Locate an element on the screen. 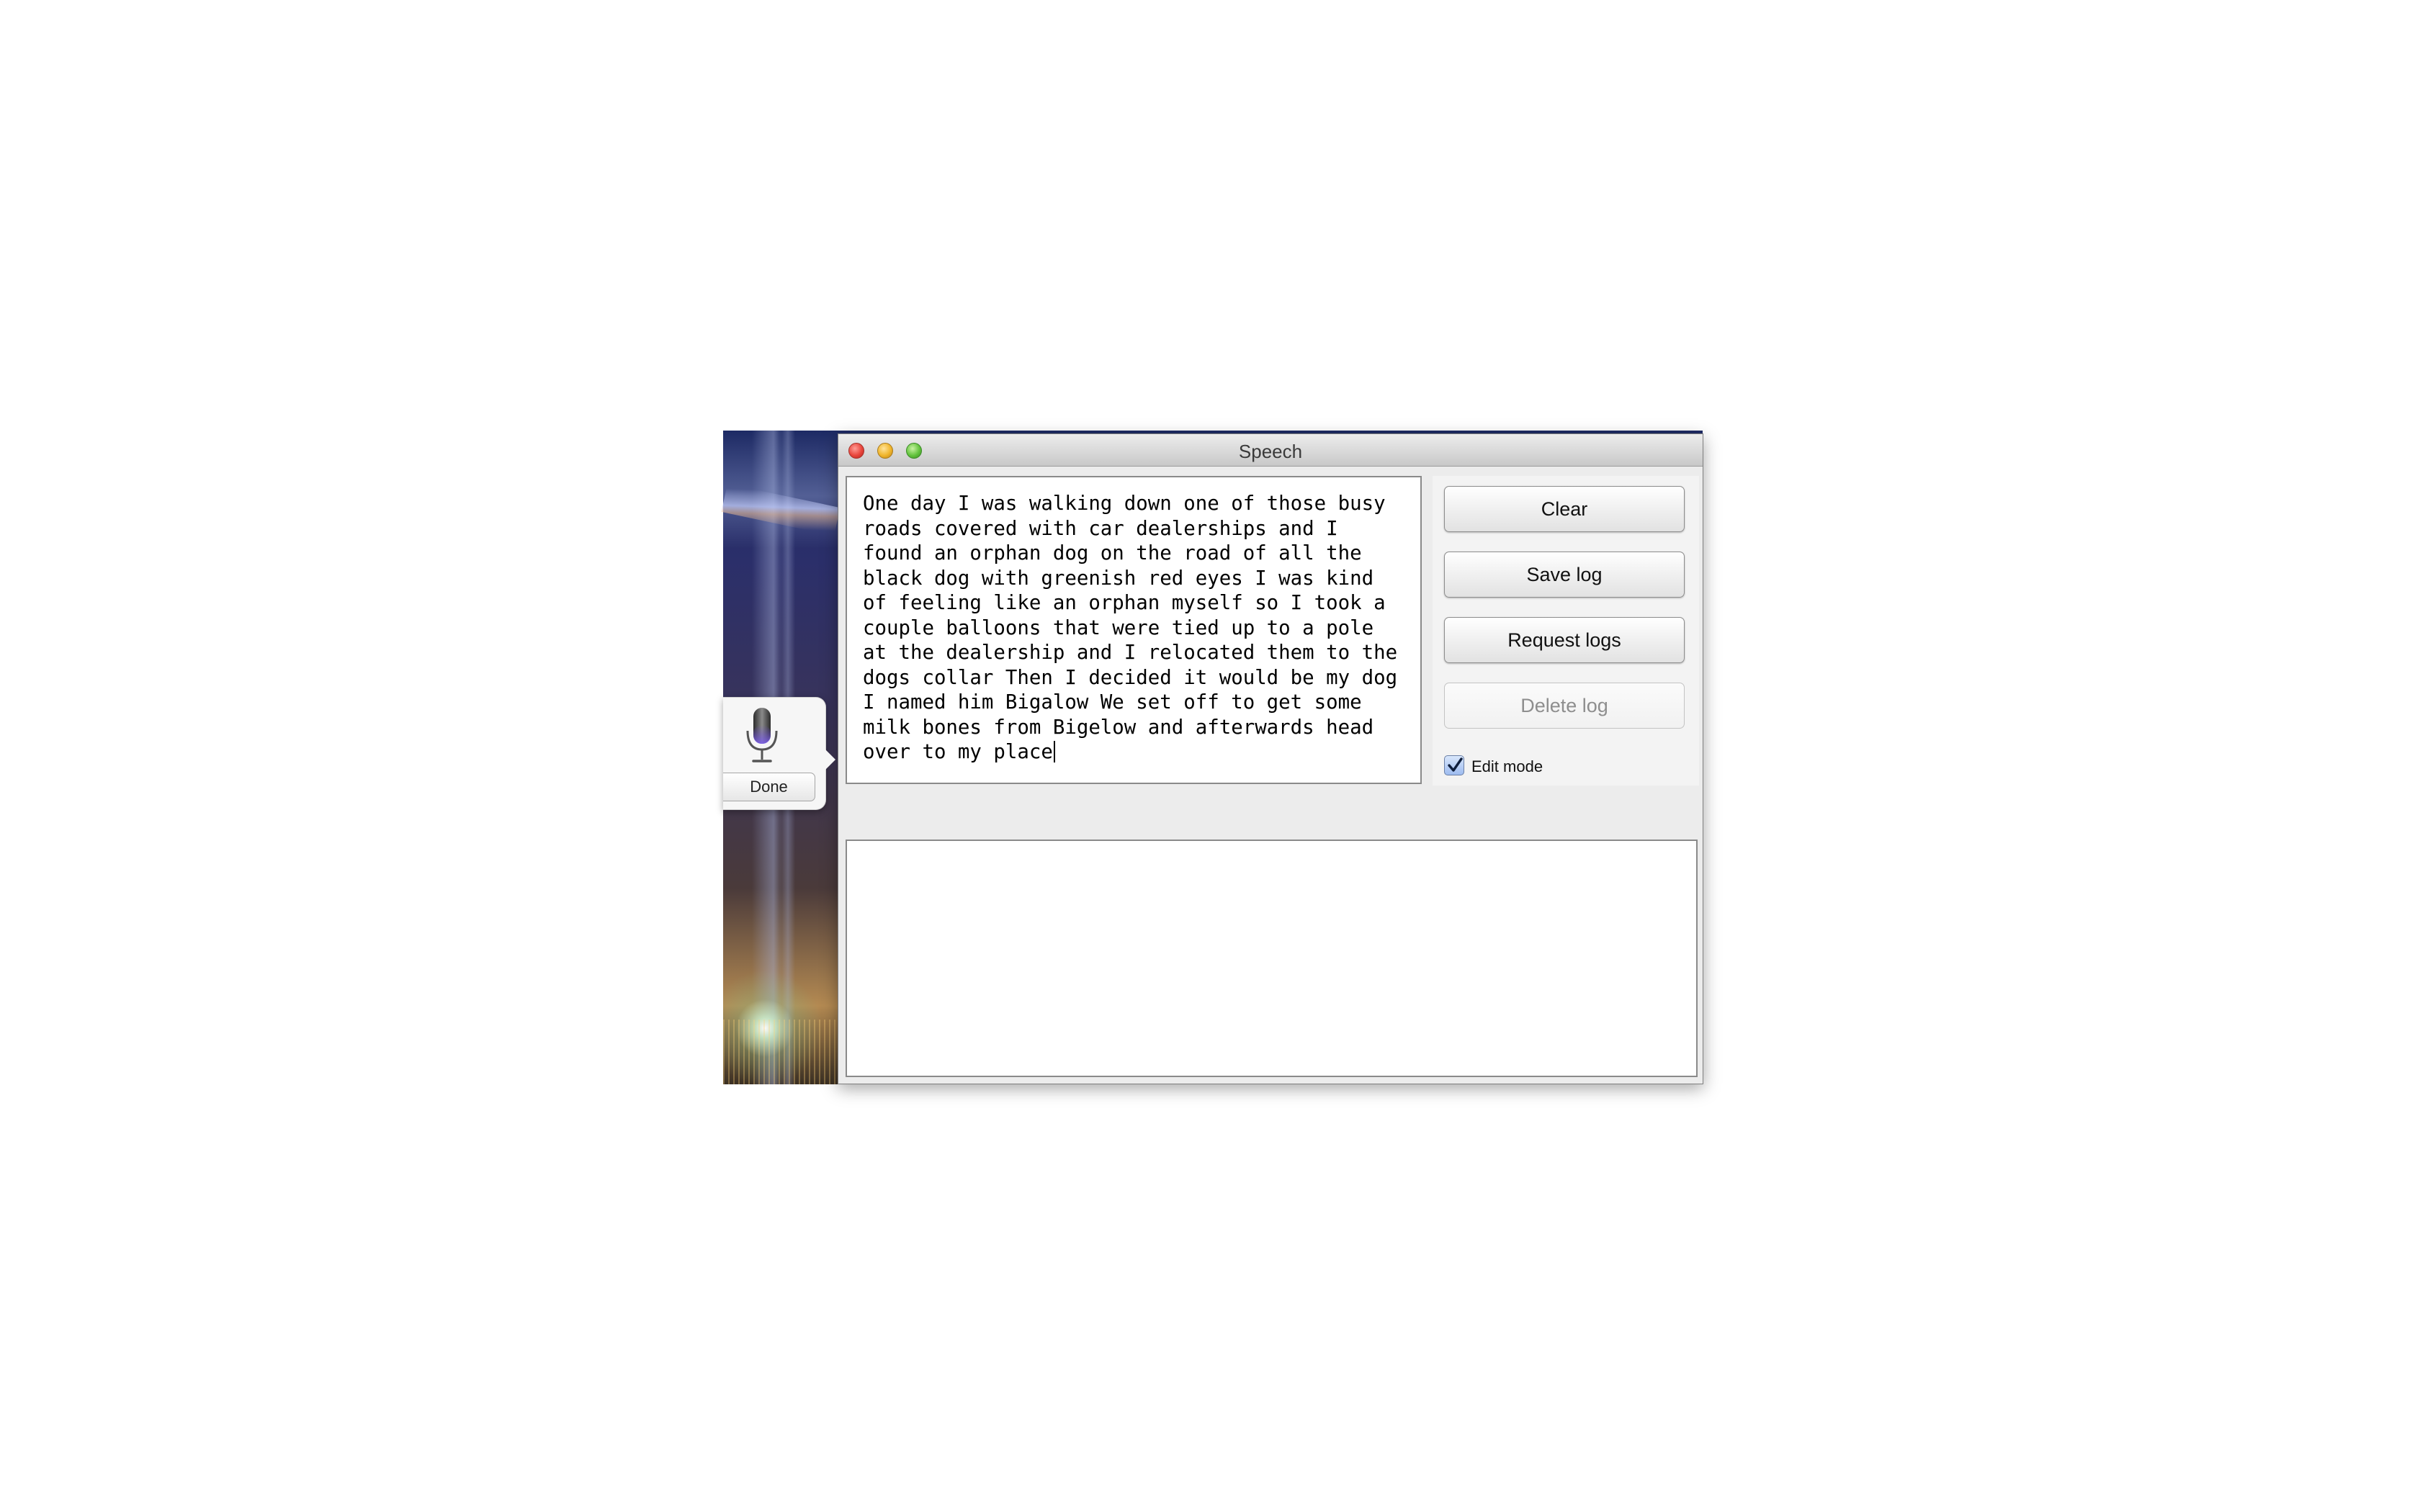  microphone-icon is located at coordinates (762, 735).